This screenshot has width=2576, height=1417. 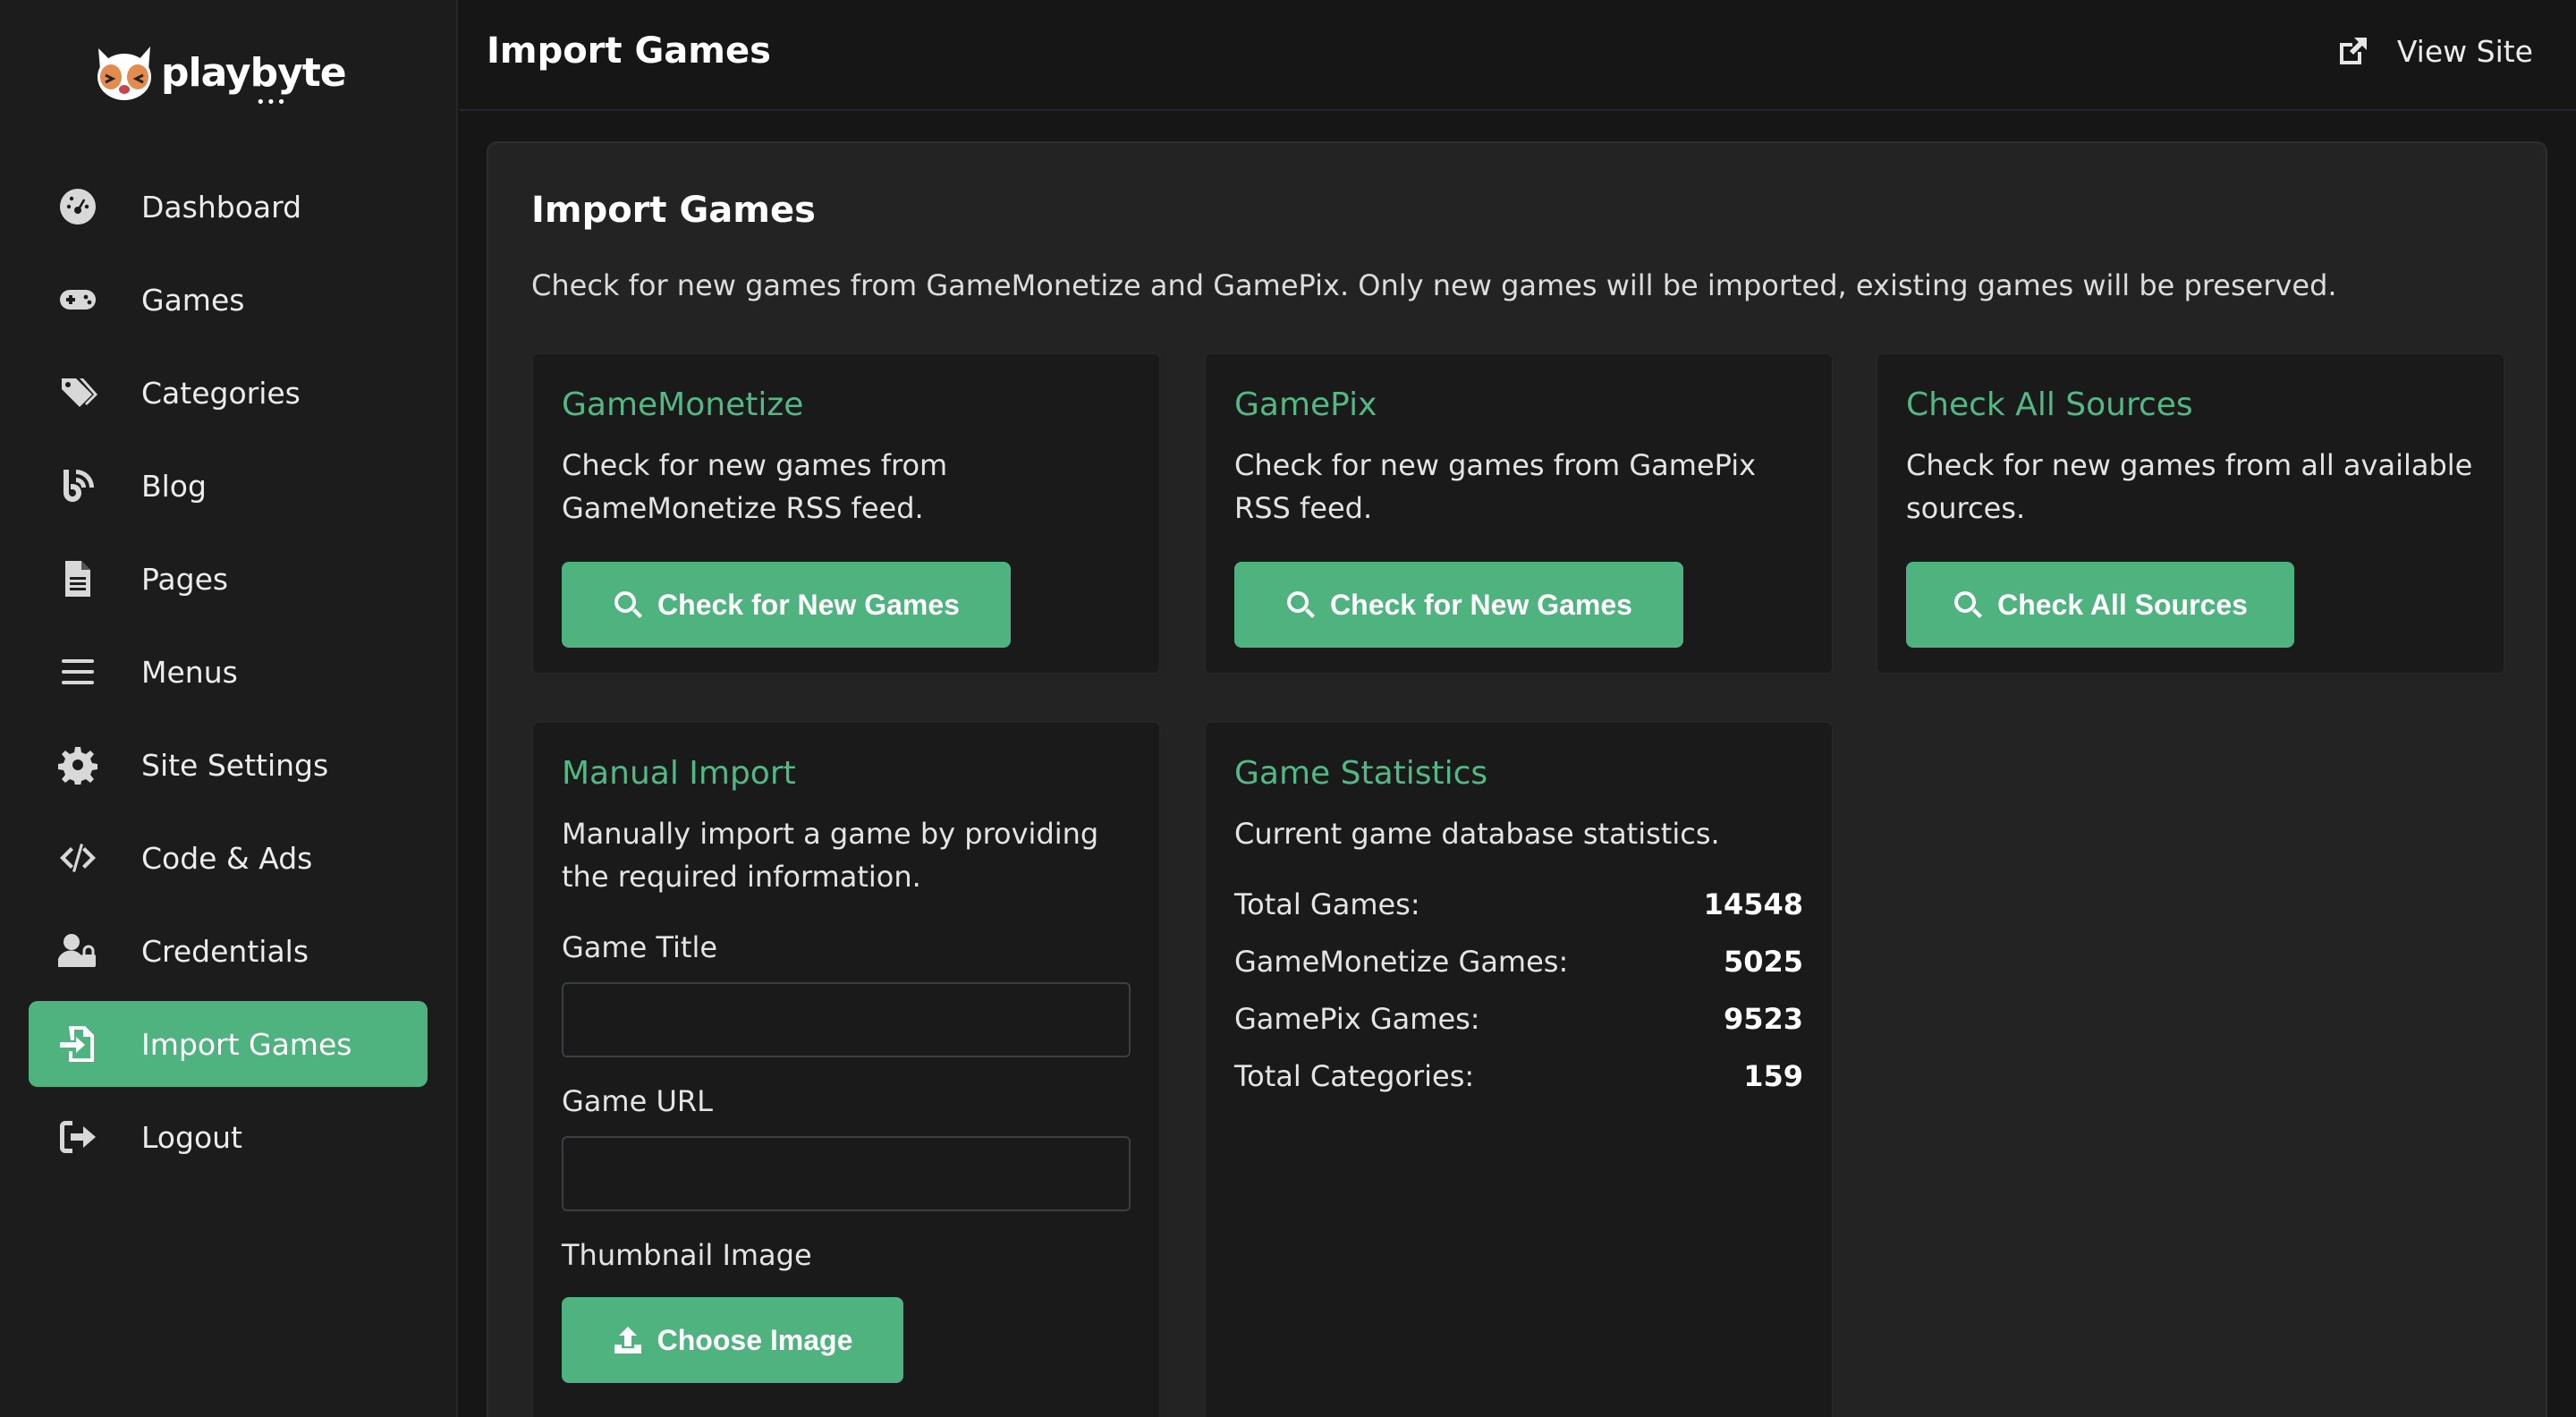 I want to click on page-title: Import Games, so click(x=629, y=51).